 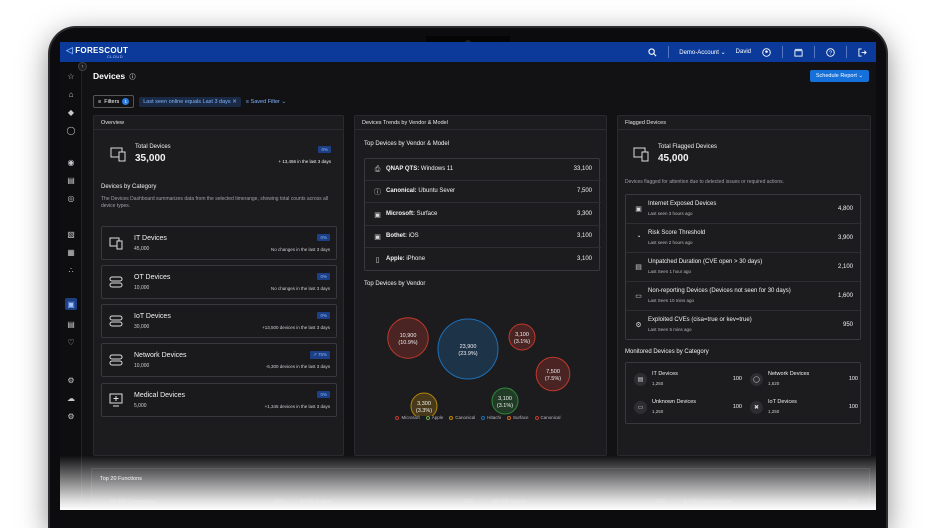 What do you see at coordinates (279, 502) in the screenshot?
I see `function-value: 100` at bounding box center [279, 502].